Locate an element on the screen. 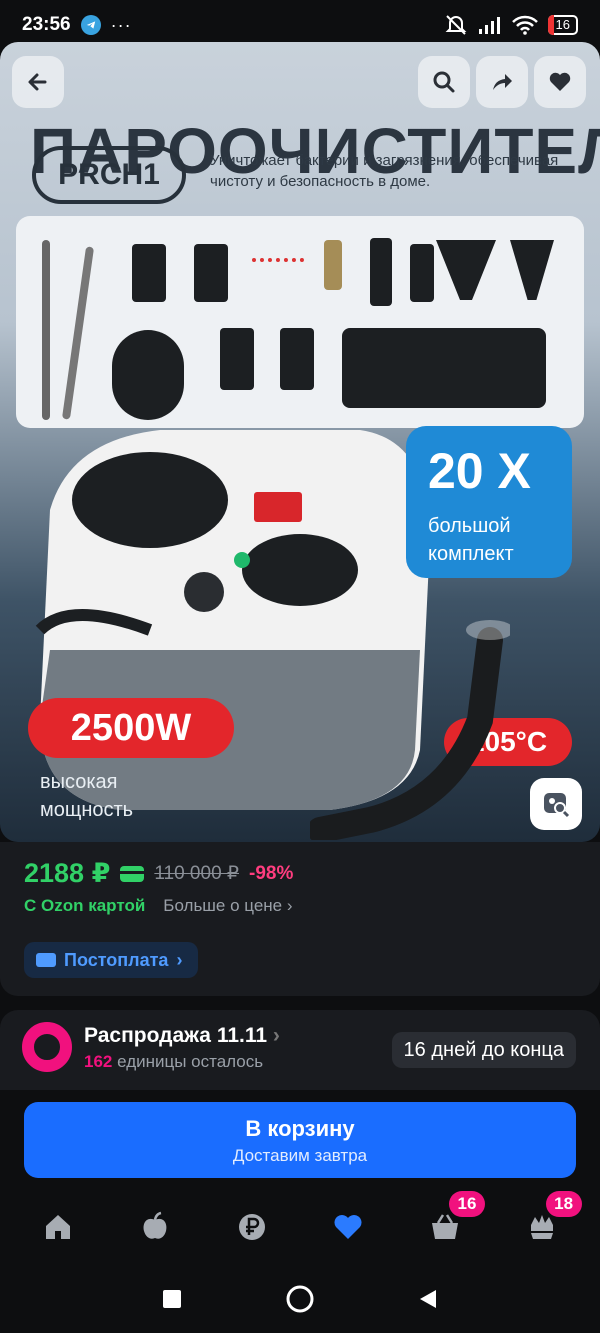 This screenshot has height=1333, width=600. image-search-icon is located at coordinates (557, 805).